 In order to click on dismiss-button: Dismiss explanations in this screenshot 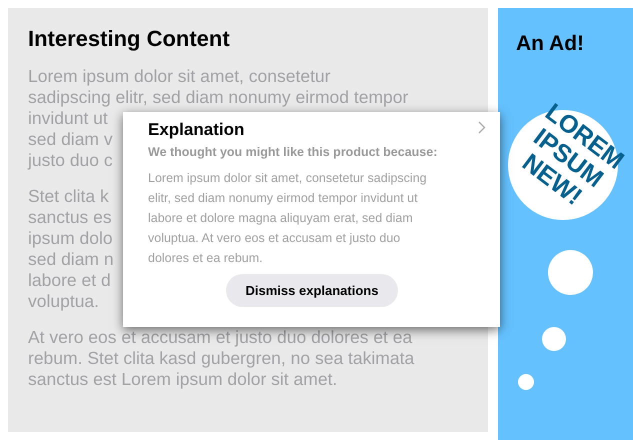, I will do `click(312, 290)`.